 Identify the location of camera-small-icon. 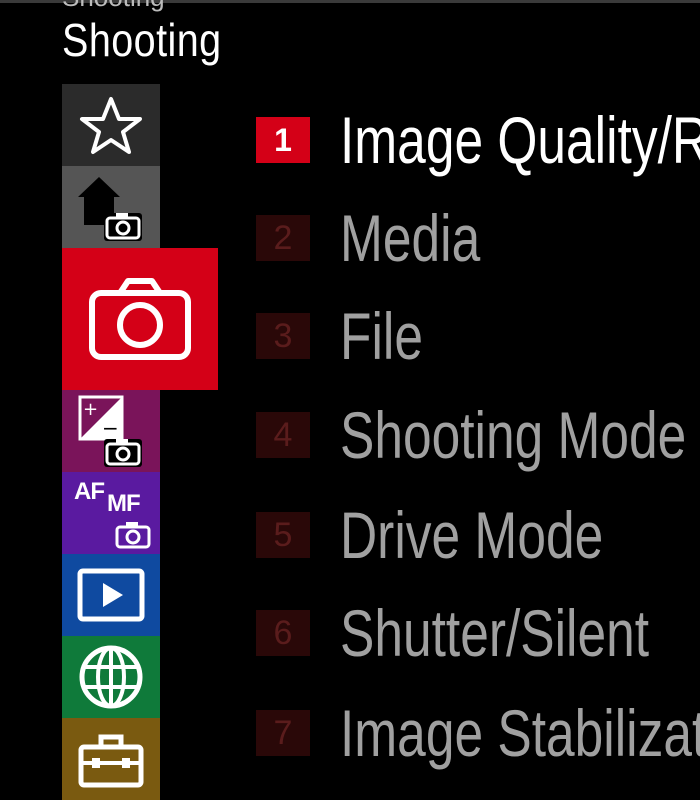
(133, 535).